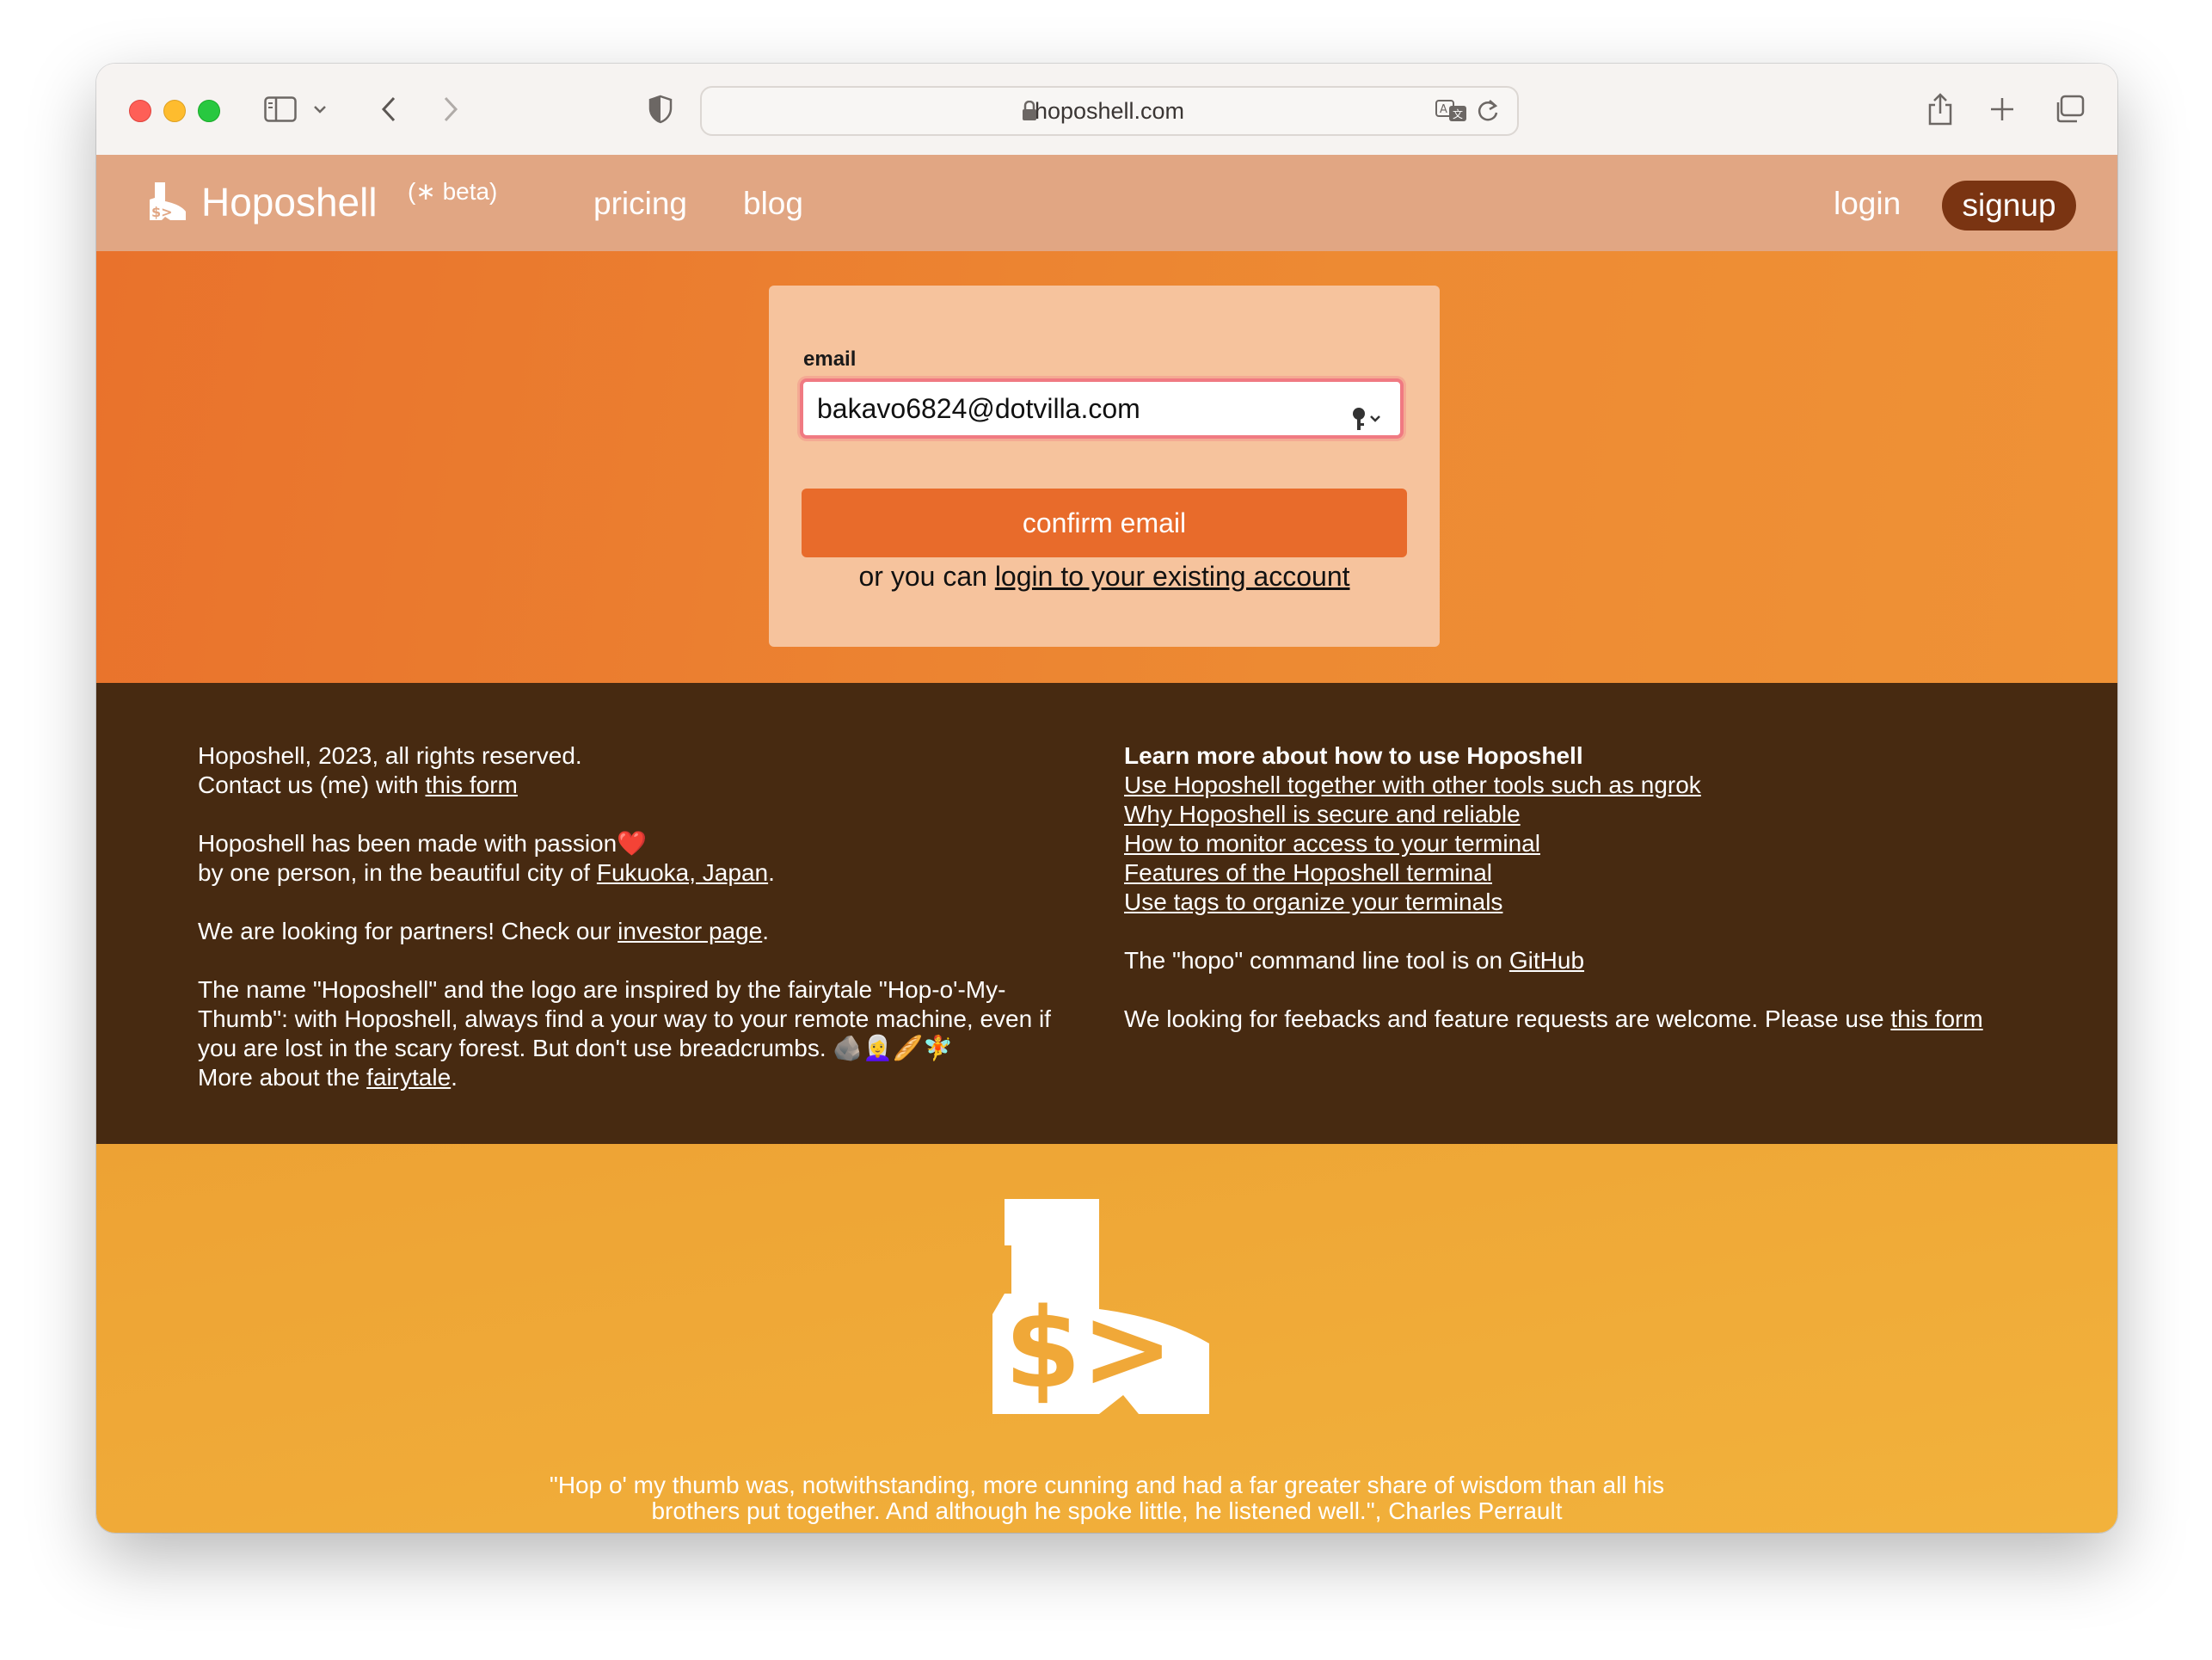 The width and height of the screenshot is (2212, 1660). What do you see at coordinates (389, 109) in the screenshot?
I see `back-arrow-icon` at bounding box center [389, 109].